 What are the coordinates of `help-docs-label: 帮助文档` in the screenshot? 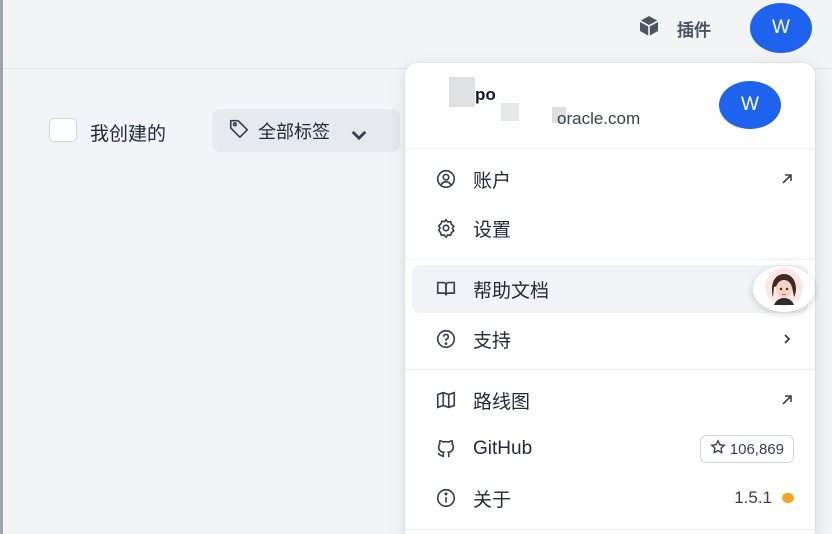 It's located at (511, 291).